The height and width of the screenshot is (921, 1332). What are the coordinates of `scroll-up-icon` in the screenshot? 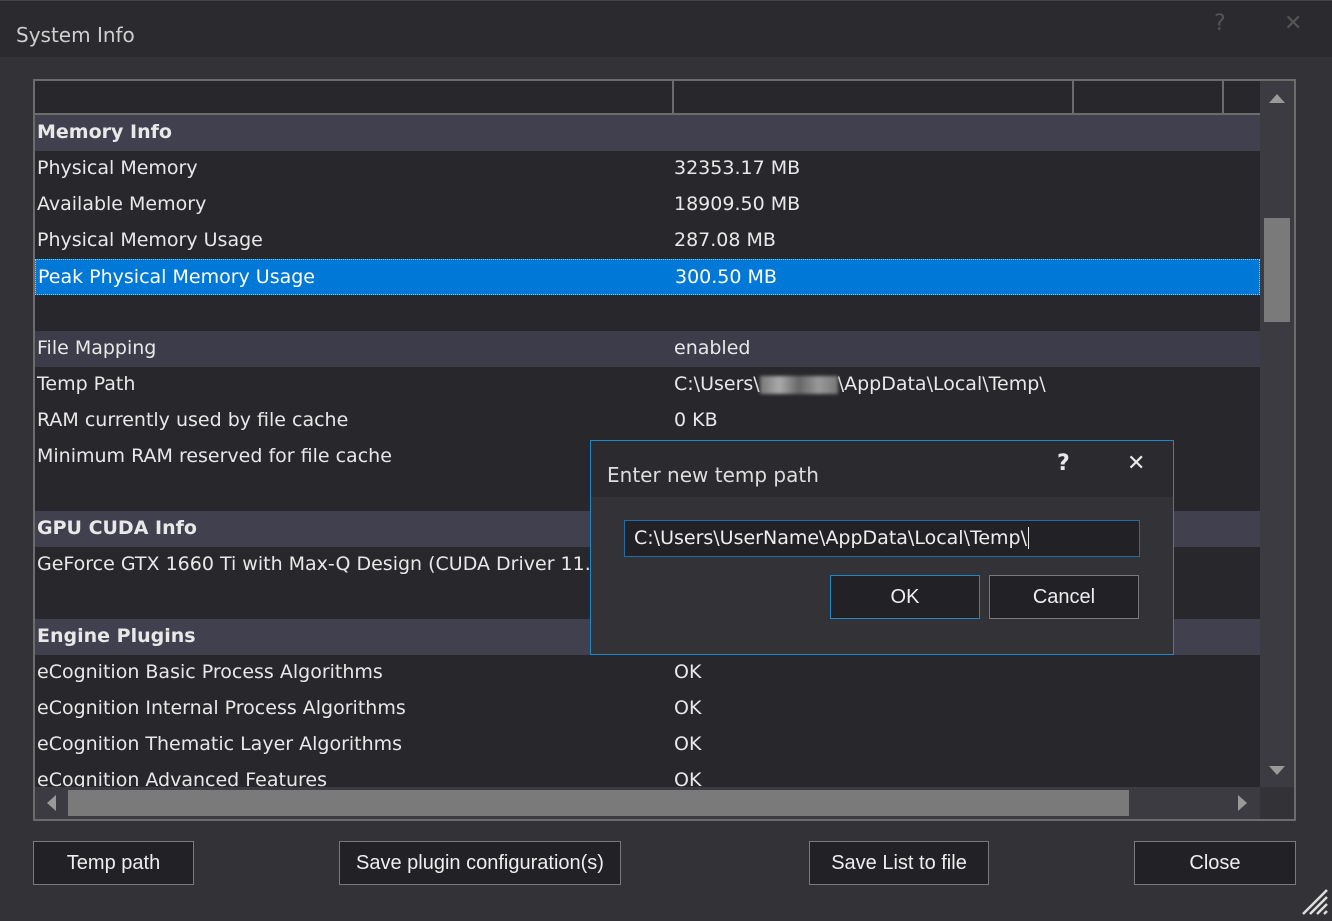 It's located at (1277, 98).